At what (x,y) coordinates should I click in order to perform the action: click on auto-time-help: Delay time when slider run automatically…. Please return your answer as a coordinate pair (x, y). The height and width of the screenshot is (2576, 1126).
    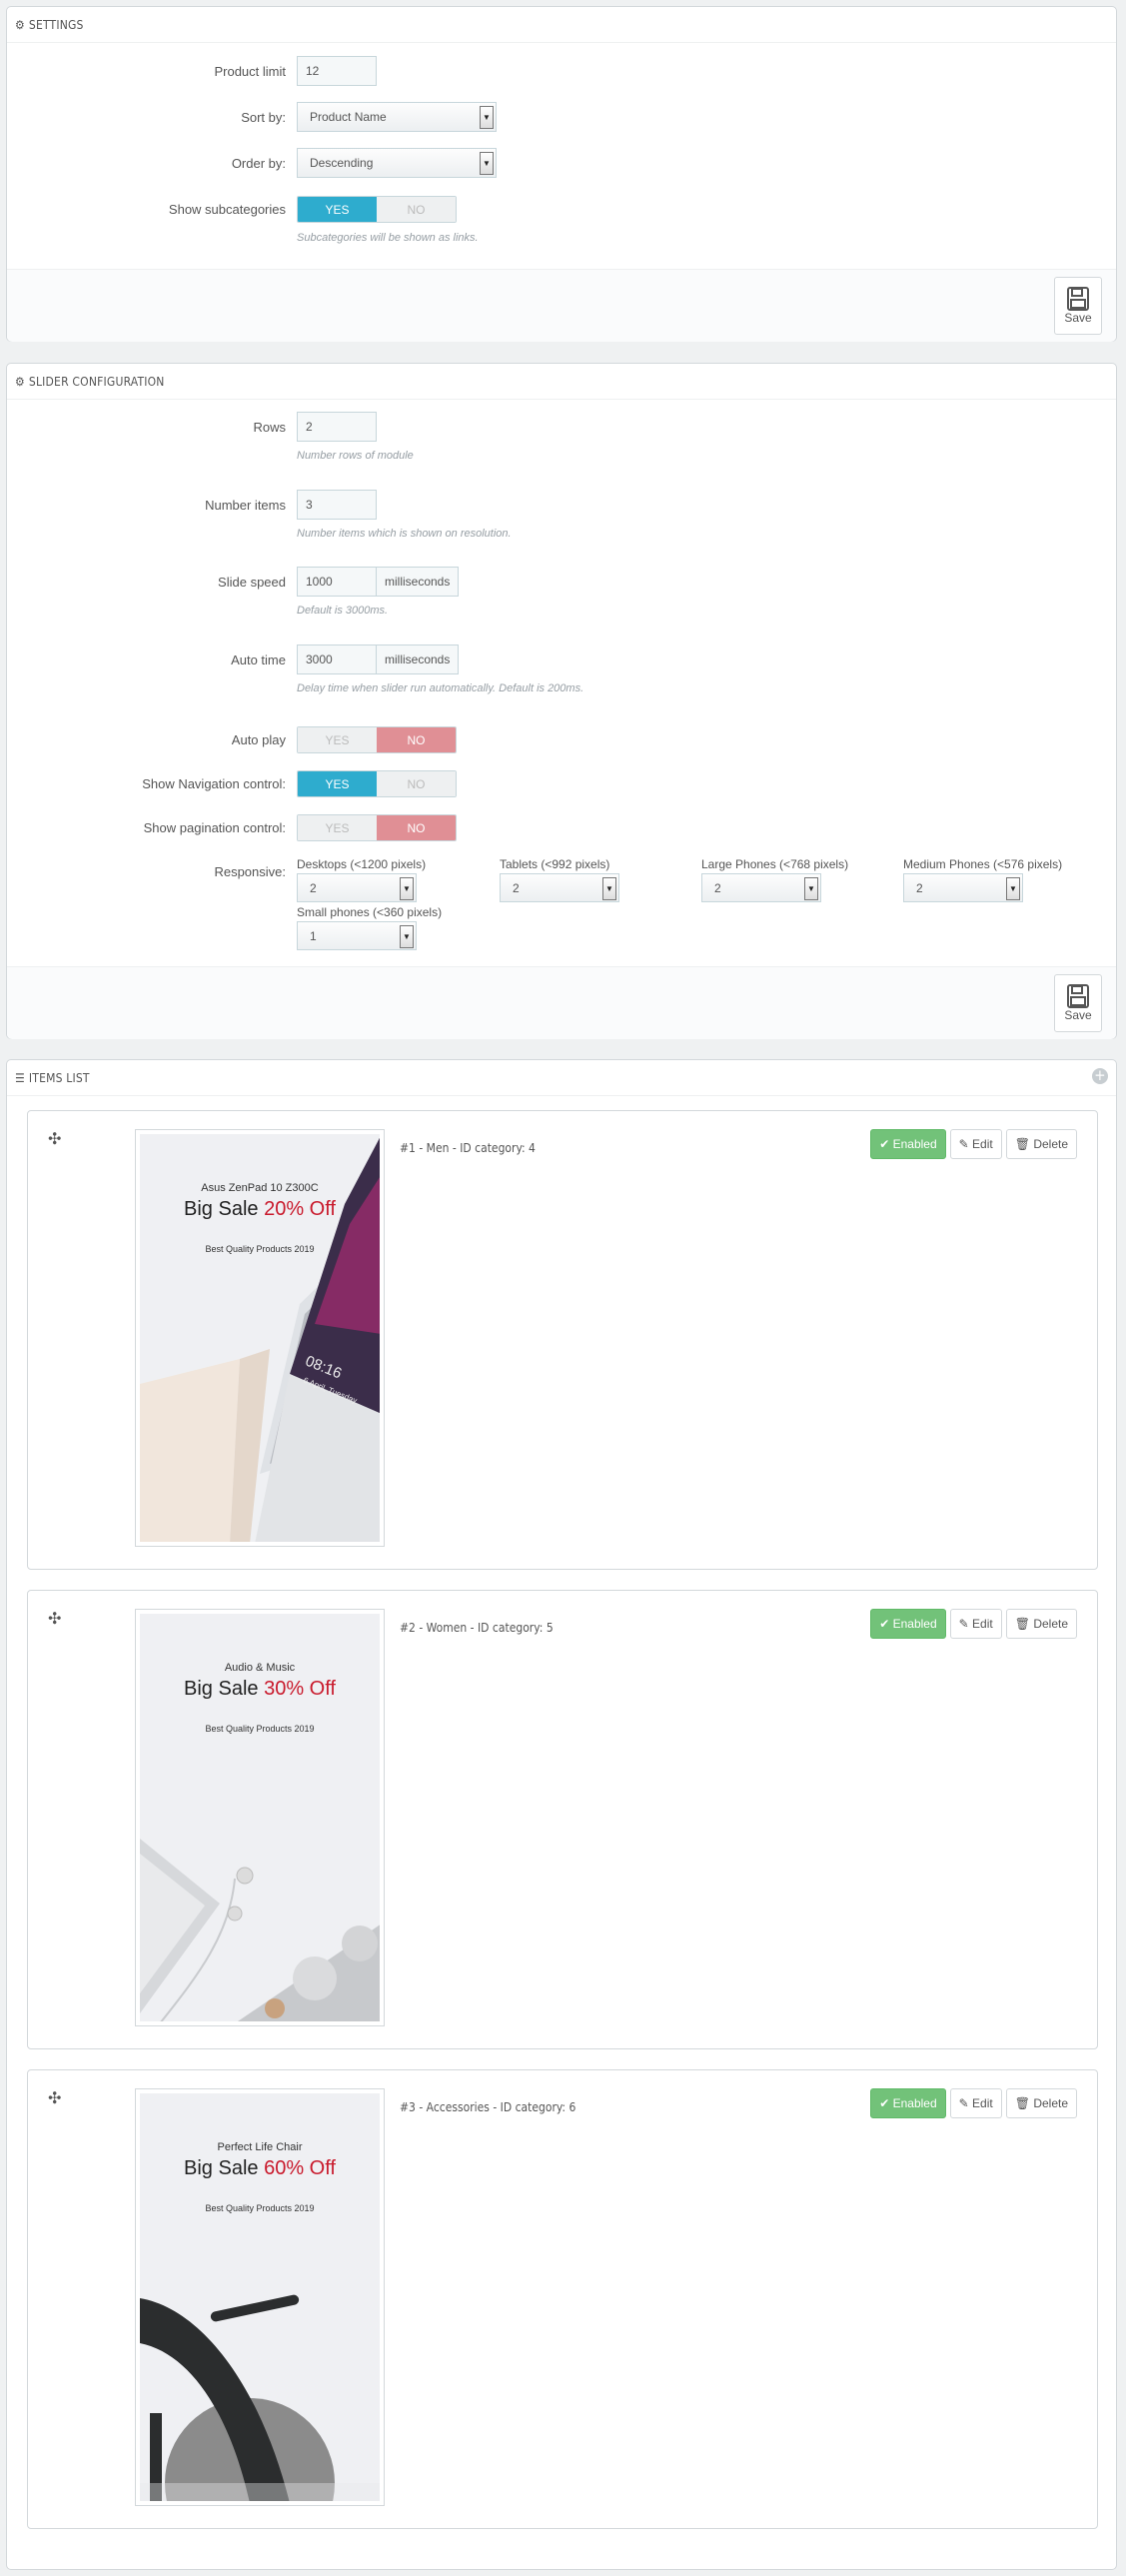
    Looking at the image, I should click on (440, 688).